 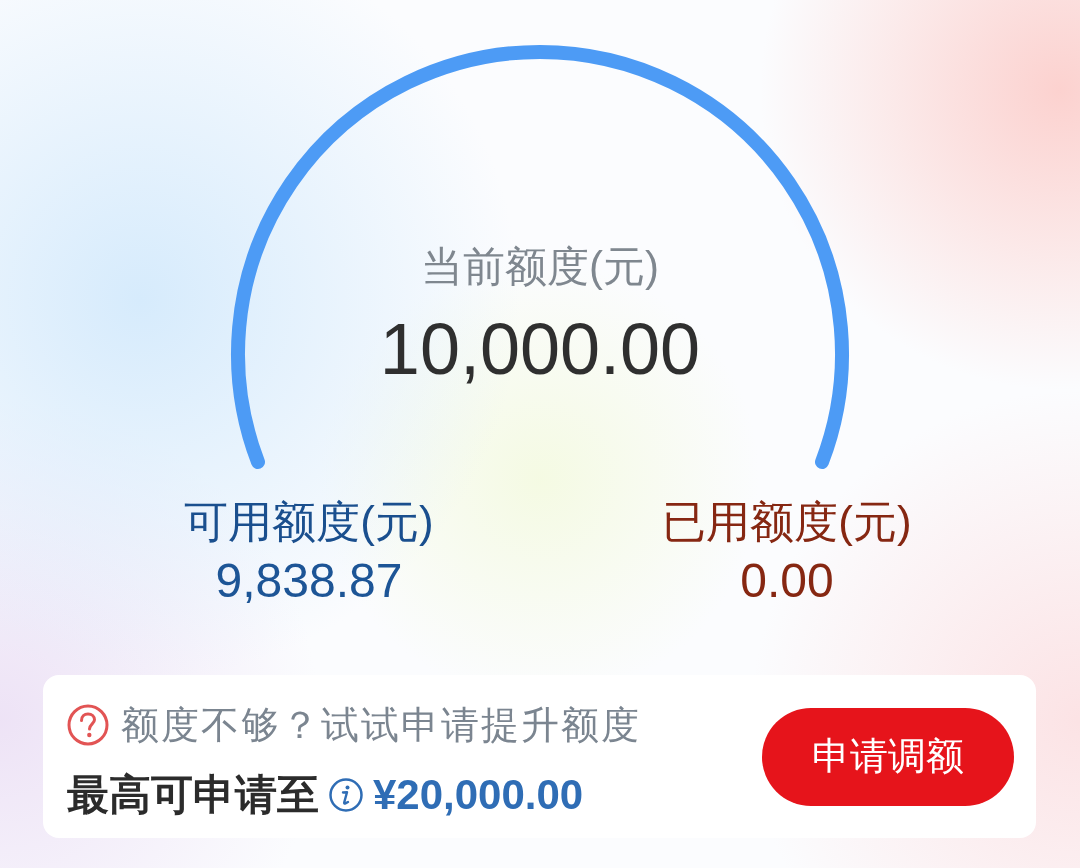 What do you see at coordinates (193, 794) in the screenshot?
I see `max-limit-label: 最高可申请至` at bounding box center [193, 794].